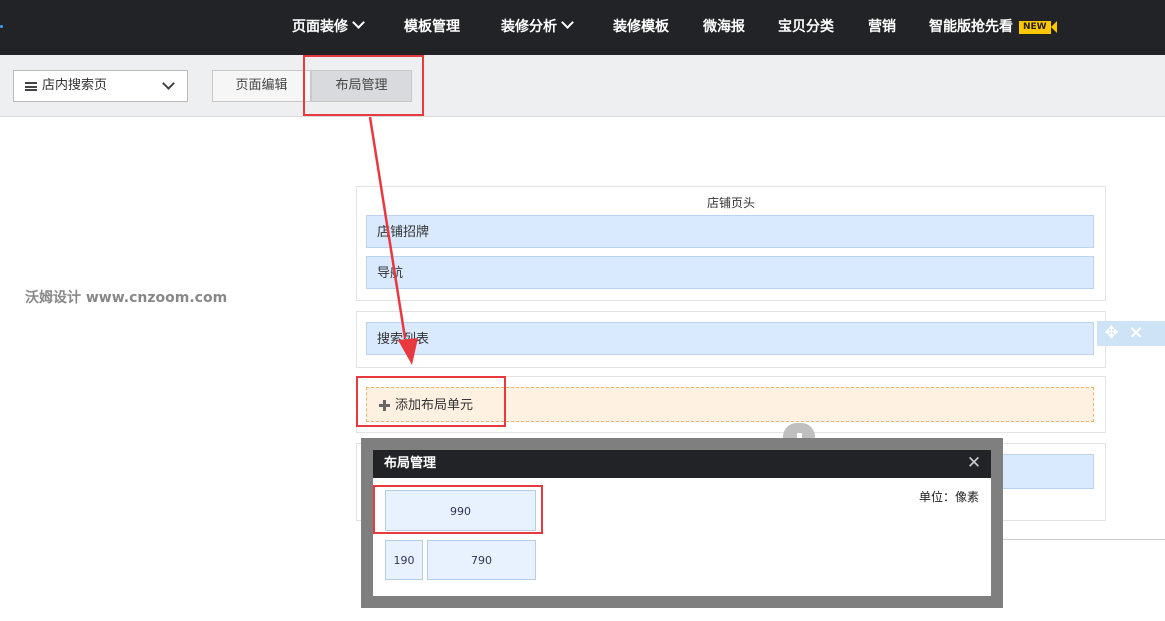 The width and height of the screenshot is (1165, 621). Describe the element at coordinates (882, 27) in the screenshot. I see `nav-marketing: 营销` at that location.